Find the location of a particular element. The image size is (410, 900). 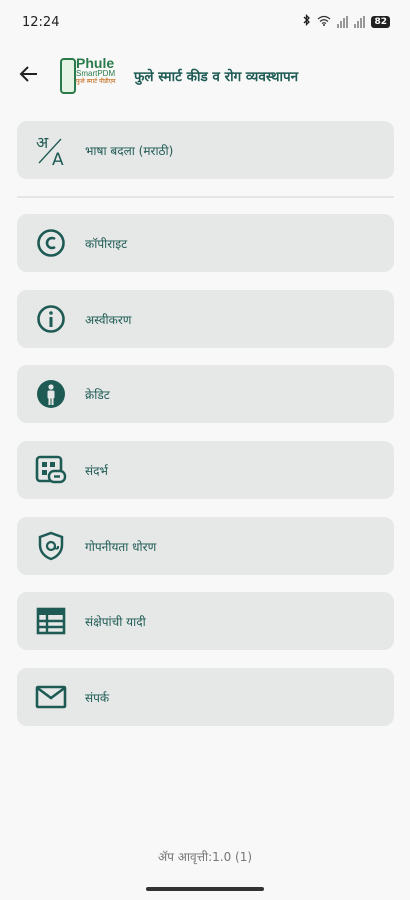

status-time: 12:24 is located at coordinates (41, 22).